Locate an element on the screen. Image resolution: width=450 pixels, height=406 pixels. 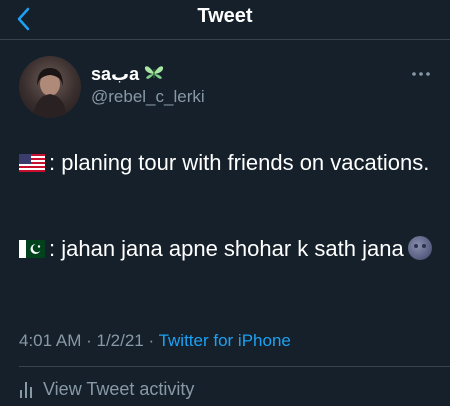
more-options-button is located at coordinates (421, 71).